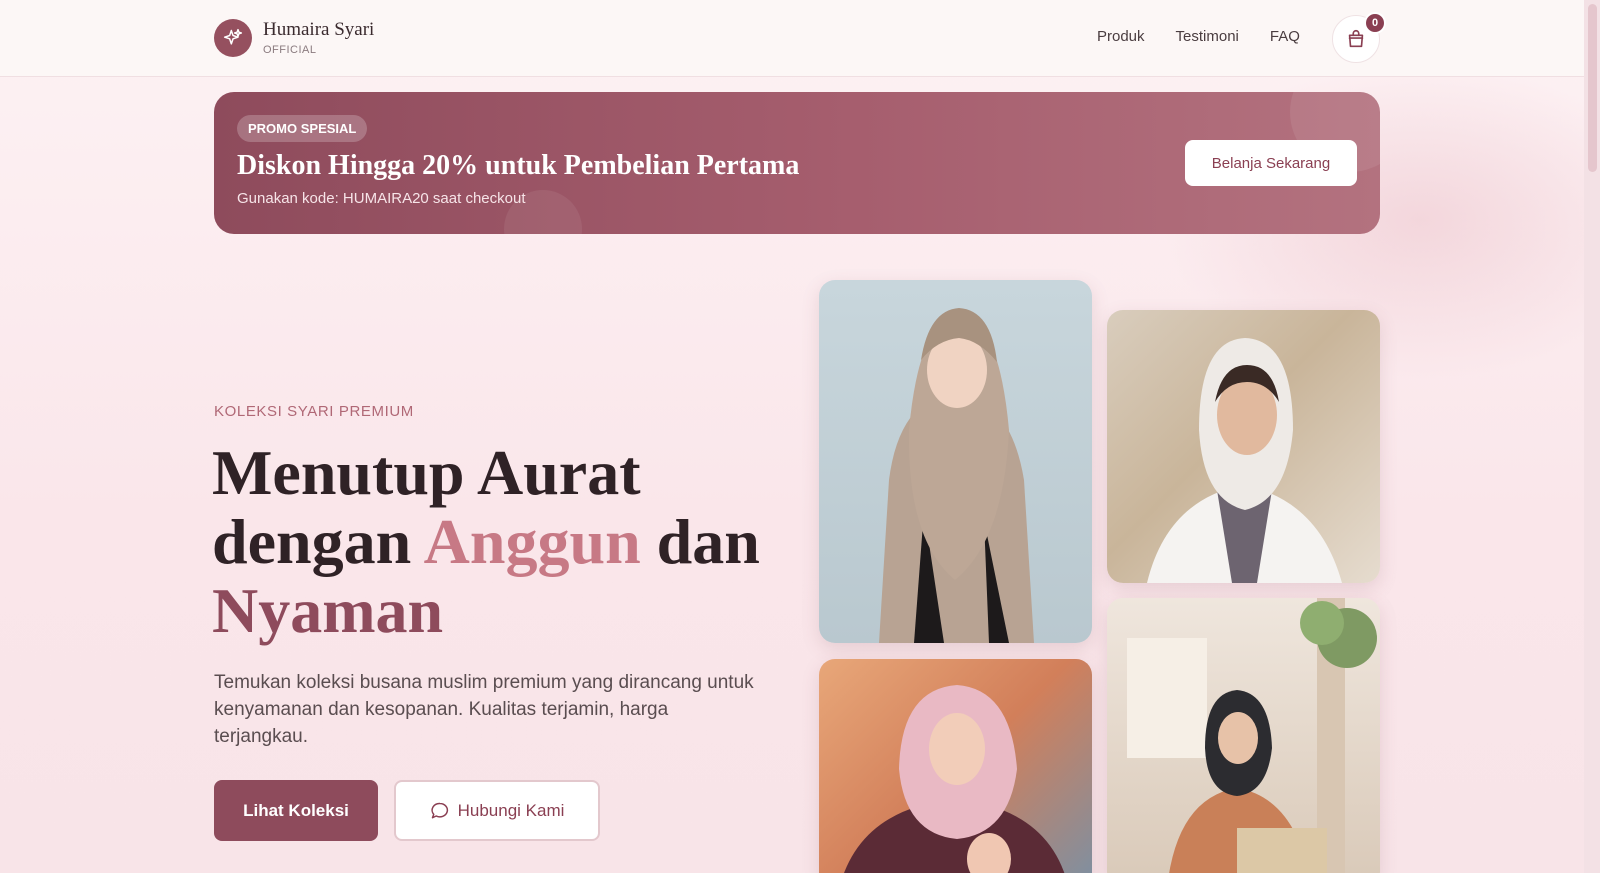  Describe the element at coordinates (700, 541) in the screenshot. I see `headline-line-3: dan` at that location.